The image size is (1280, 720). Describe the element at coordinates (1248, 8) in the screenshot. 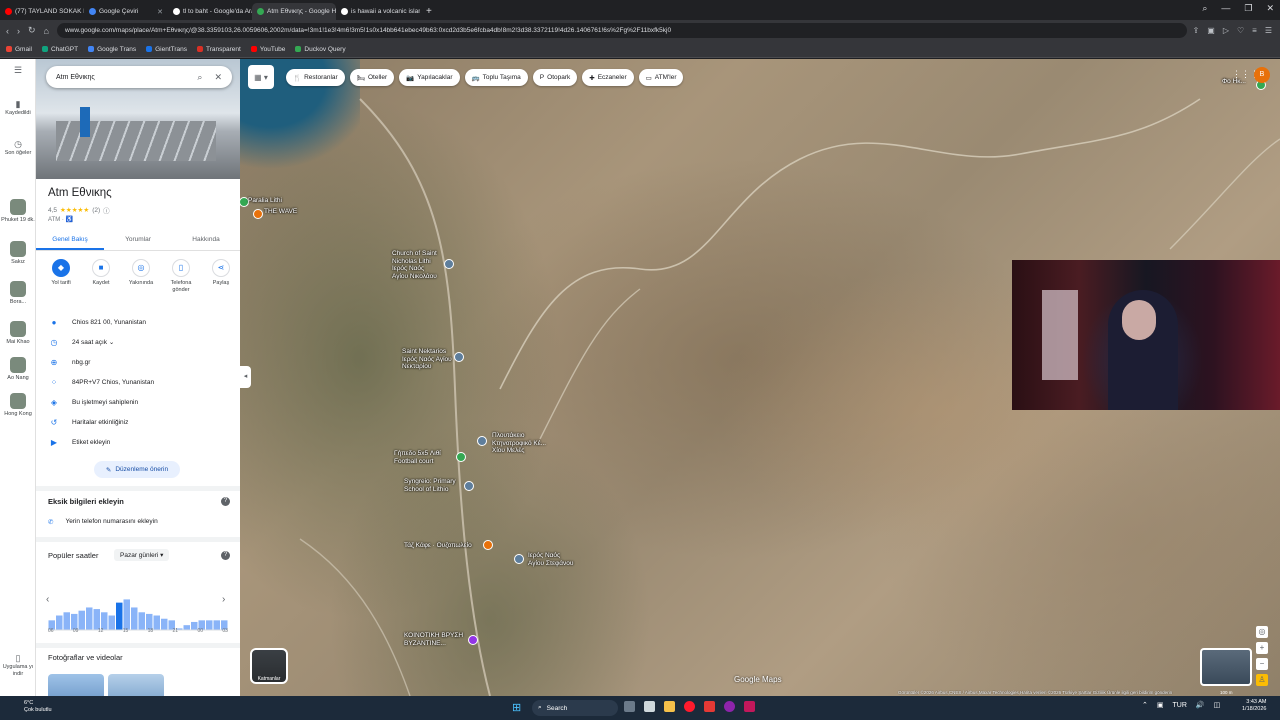

I see `restore-icon: ❐` at that location.